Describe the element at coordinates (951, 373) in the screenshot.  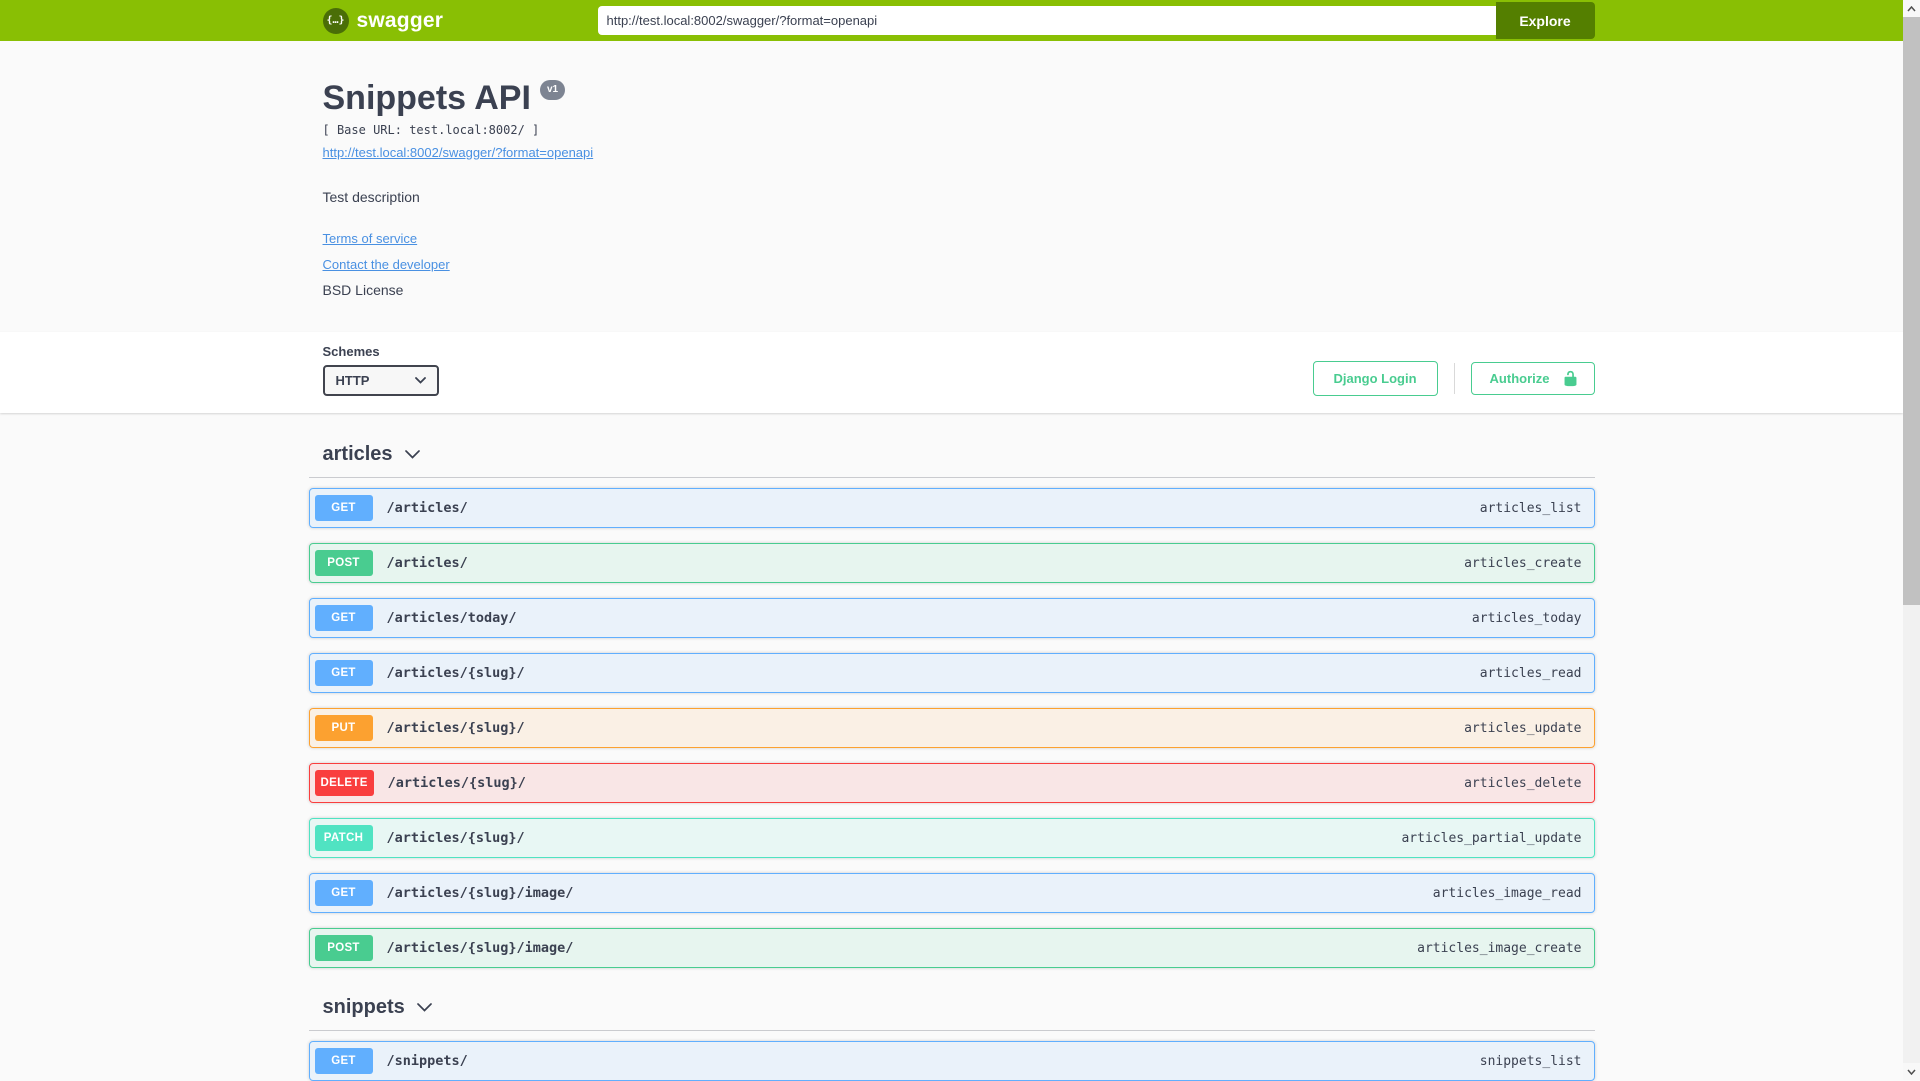
I see `scheme-container: Schemes HTTP Django Login Authorize` at that location.